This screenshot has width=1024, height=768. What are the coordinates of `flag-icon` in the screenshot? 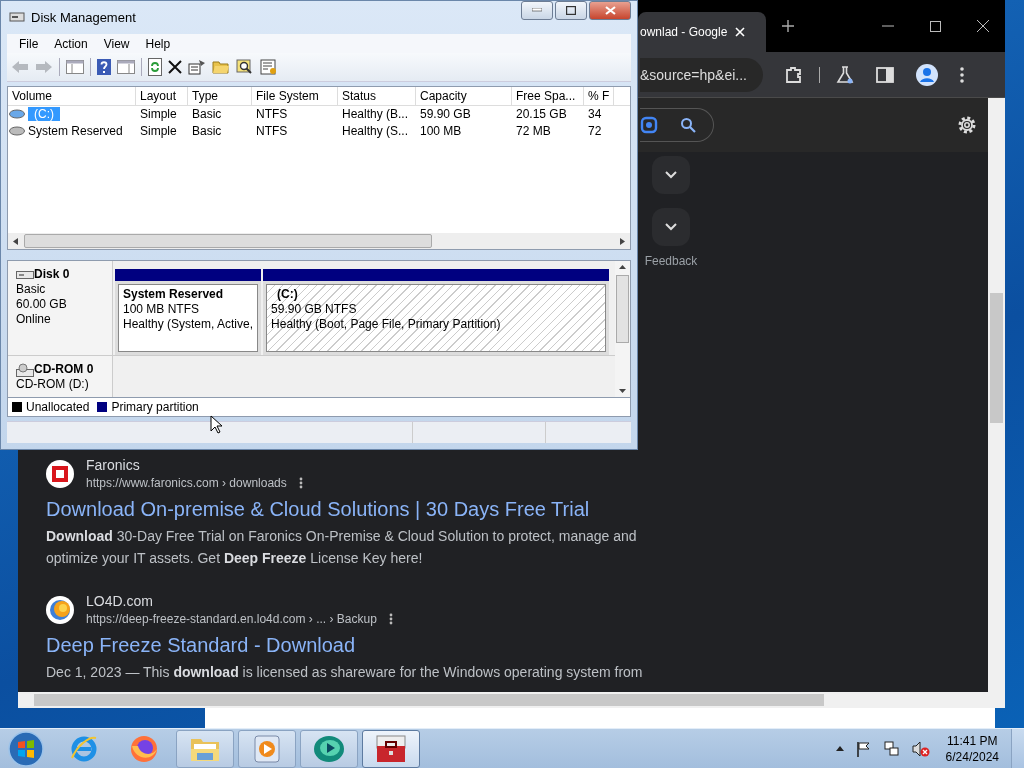 It's located at (863, 748).